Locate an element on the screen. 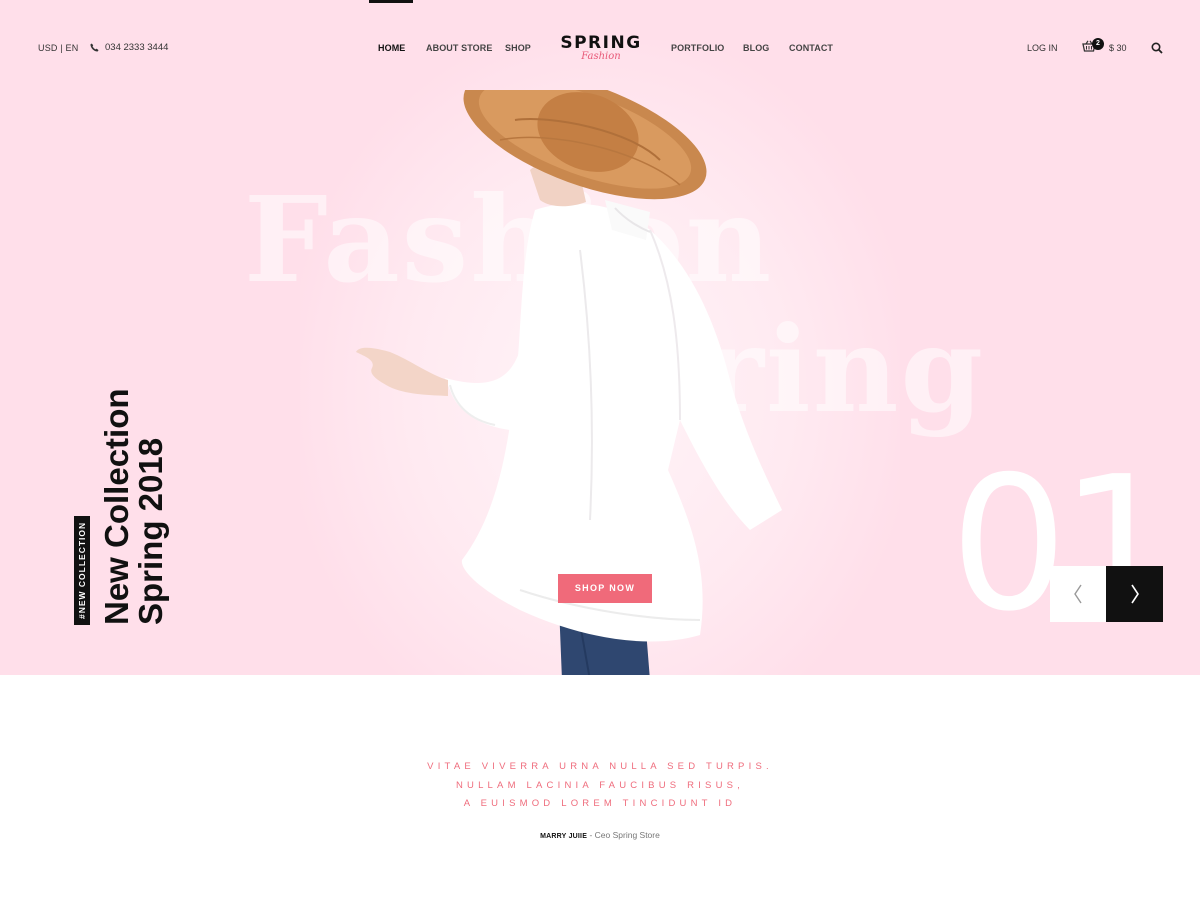  site-logo: SPRING Fashion is located at coordinates (601, 48).